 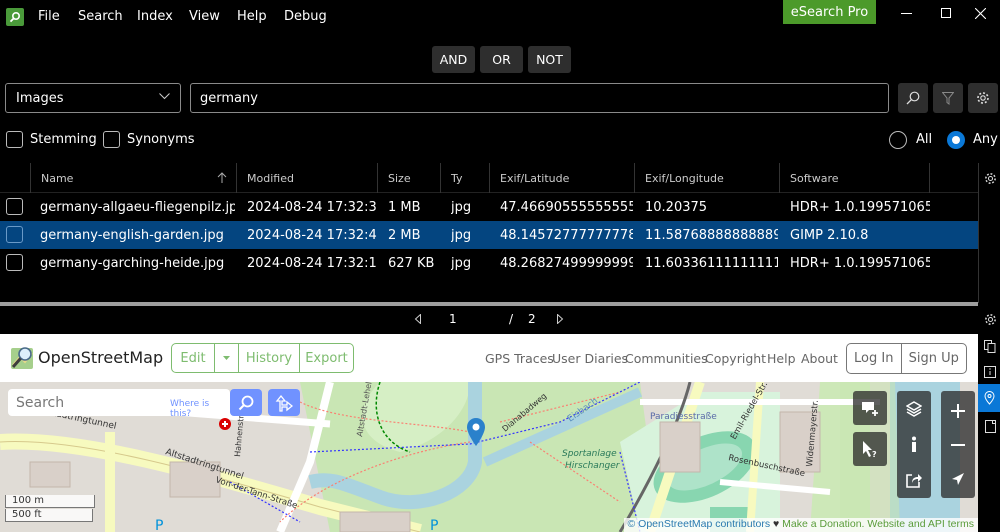 What do you see at coordinates (40, 403) in the screenshot?
I see `osm-search-placeholder: Search` at bounding box center [40, 403].